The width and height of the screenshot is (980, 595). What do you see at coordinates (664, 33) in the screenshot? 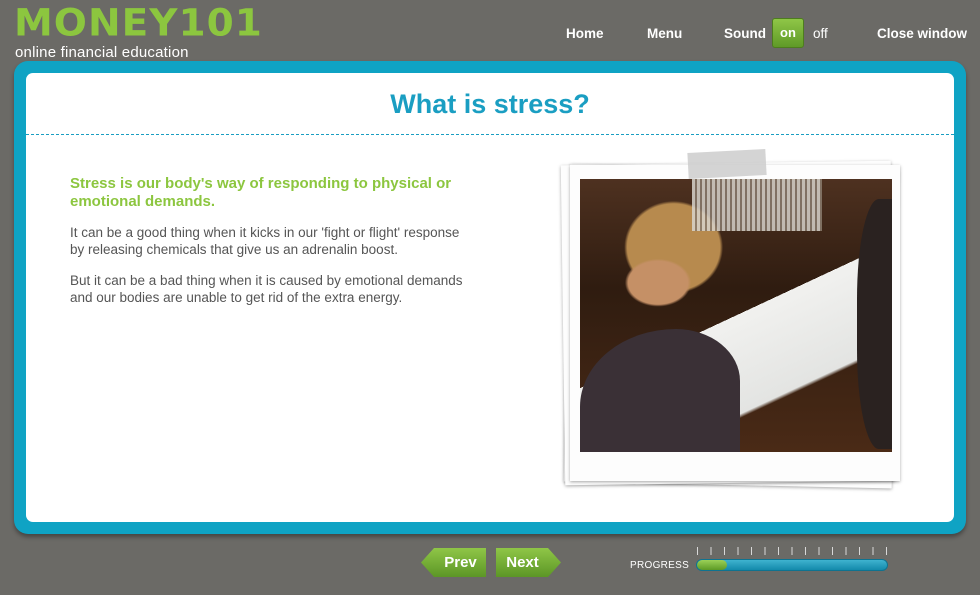
I see `menu-link: Menu` at bounding box center [664, 33].